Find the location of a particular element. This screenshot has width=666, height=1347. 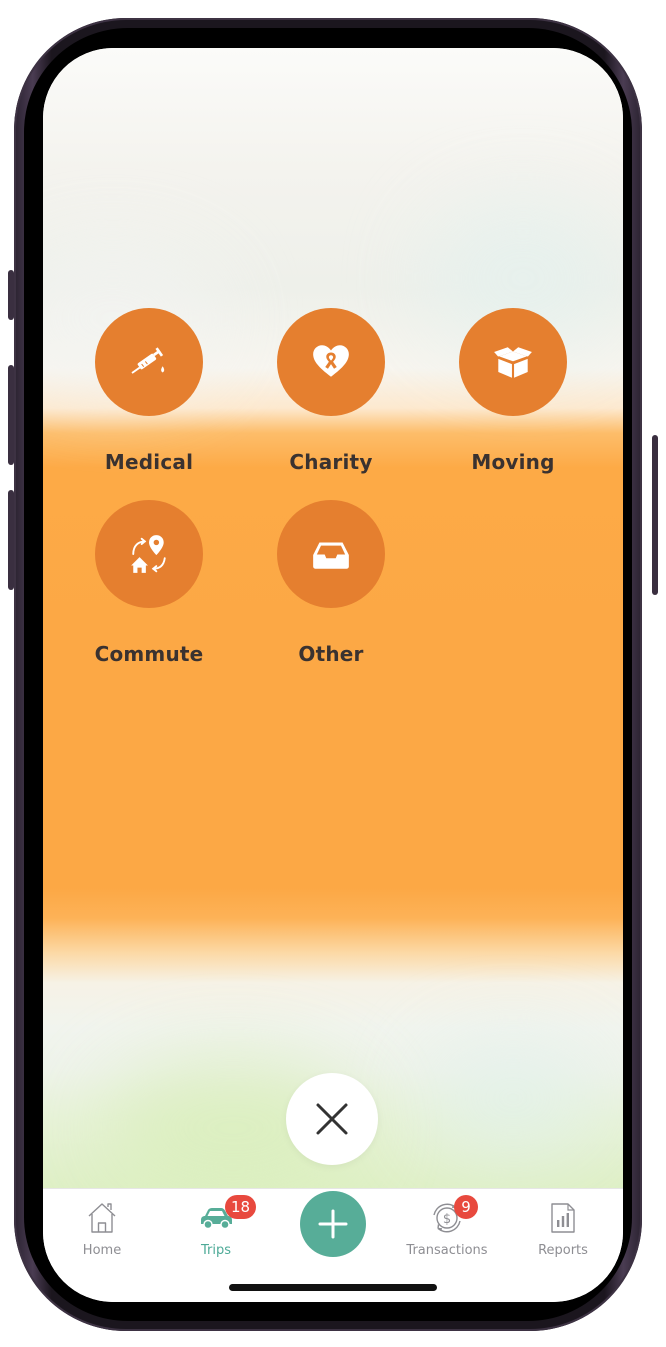

home-indicator is located at coordinates (333, 1287).